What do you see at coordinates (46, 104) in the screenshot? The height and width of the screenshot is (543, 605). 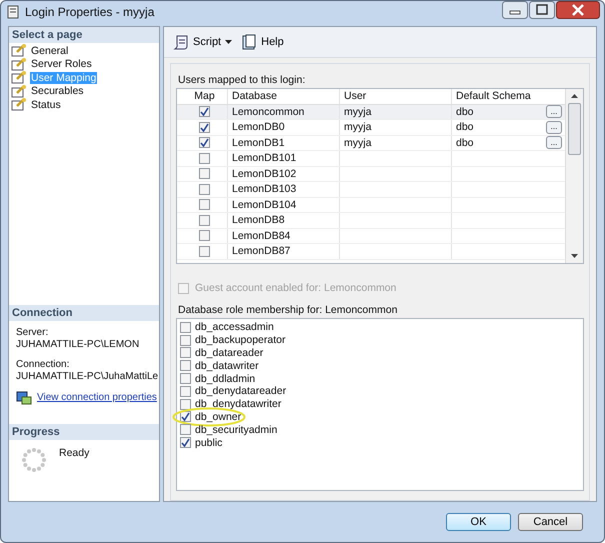 I see `page-item: Status` at bounding box center [46, 104].